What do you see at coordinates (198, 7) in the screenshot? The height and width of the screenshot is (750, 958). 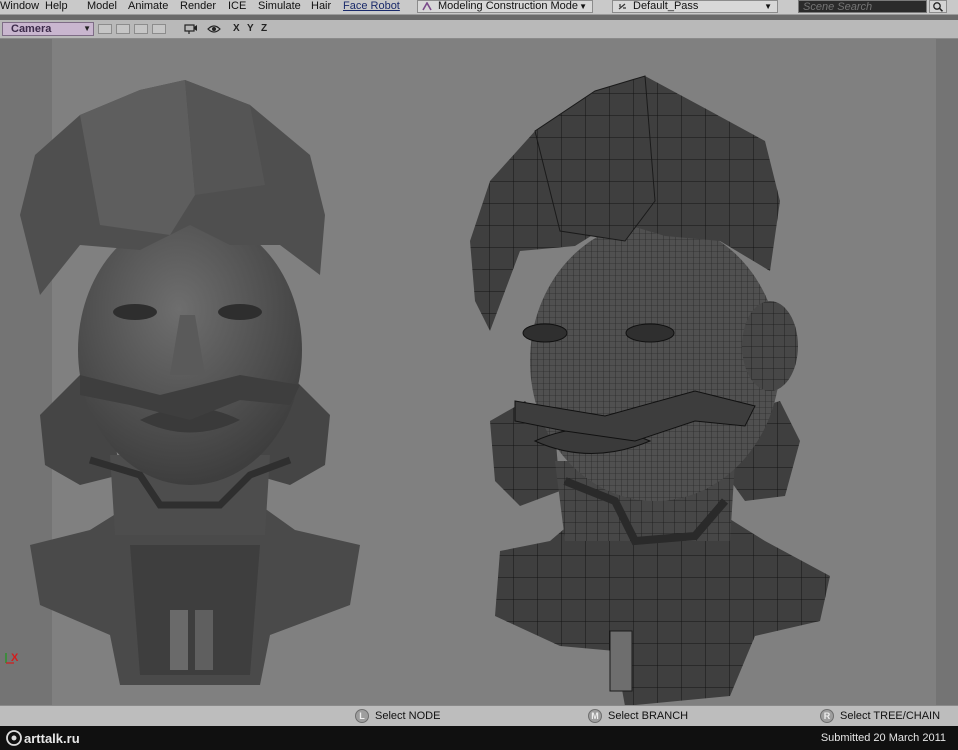 I see `menu-render: Render` at bounding box center [198, 7].